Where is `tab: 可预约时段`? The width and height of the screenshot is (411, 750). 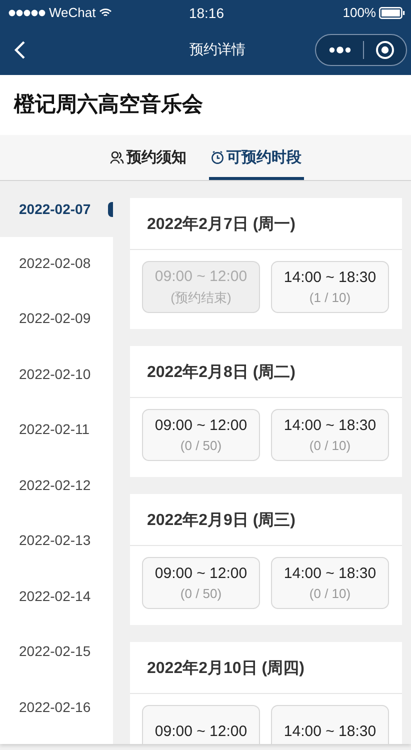
tab: 可预约时段 is located at coordinates (256, 157).